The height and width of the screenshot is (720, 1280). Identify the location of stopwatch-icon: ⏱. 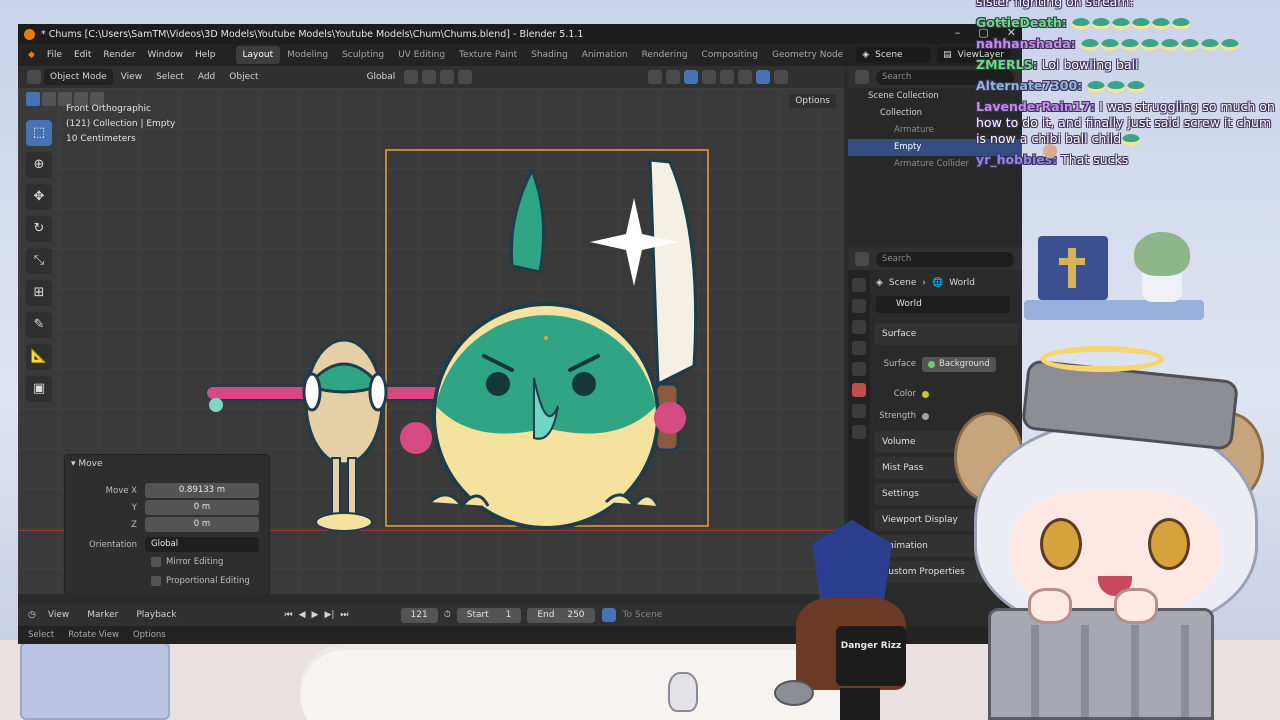
(447, 615).